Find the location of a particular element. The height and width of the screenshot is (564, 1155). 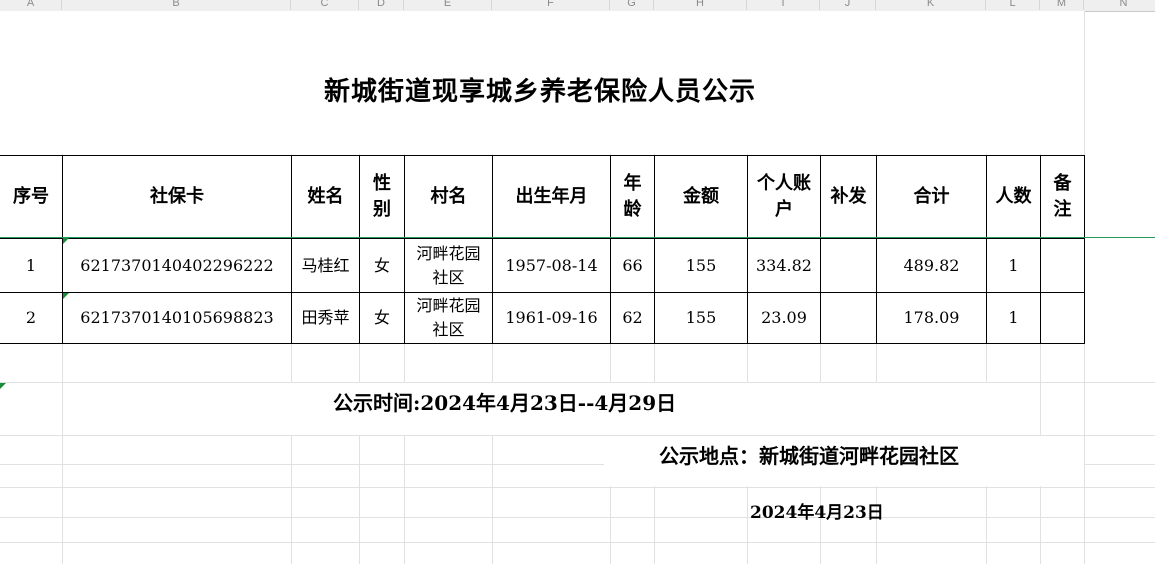

column-header-d: D is located at coordinates (381, 5).